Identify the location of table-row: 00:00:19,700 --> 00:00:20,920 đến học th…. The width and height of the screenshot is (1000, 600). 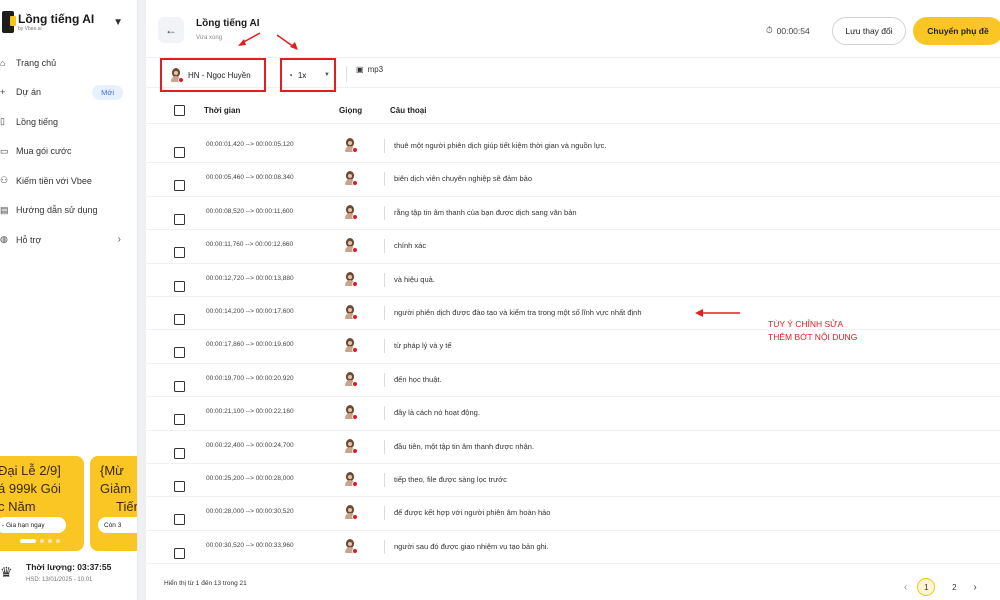
(573, 381).